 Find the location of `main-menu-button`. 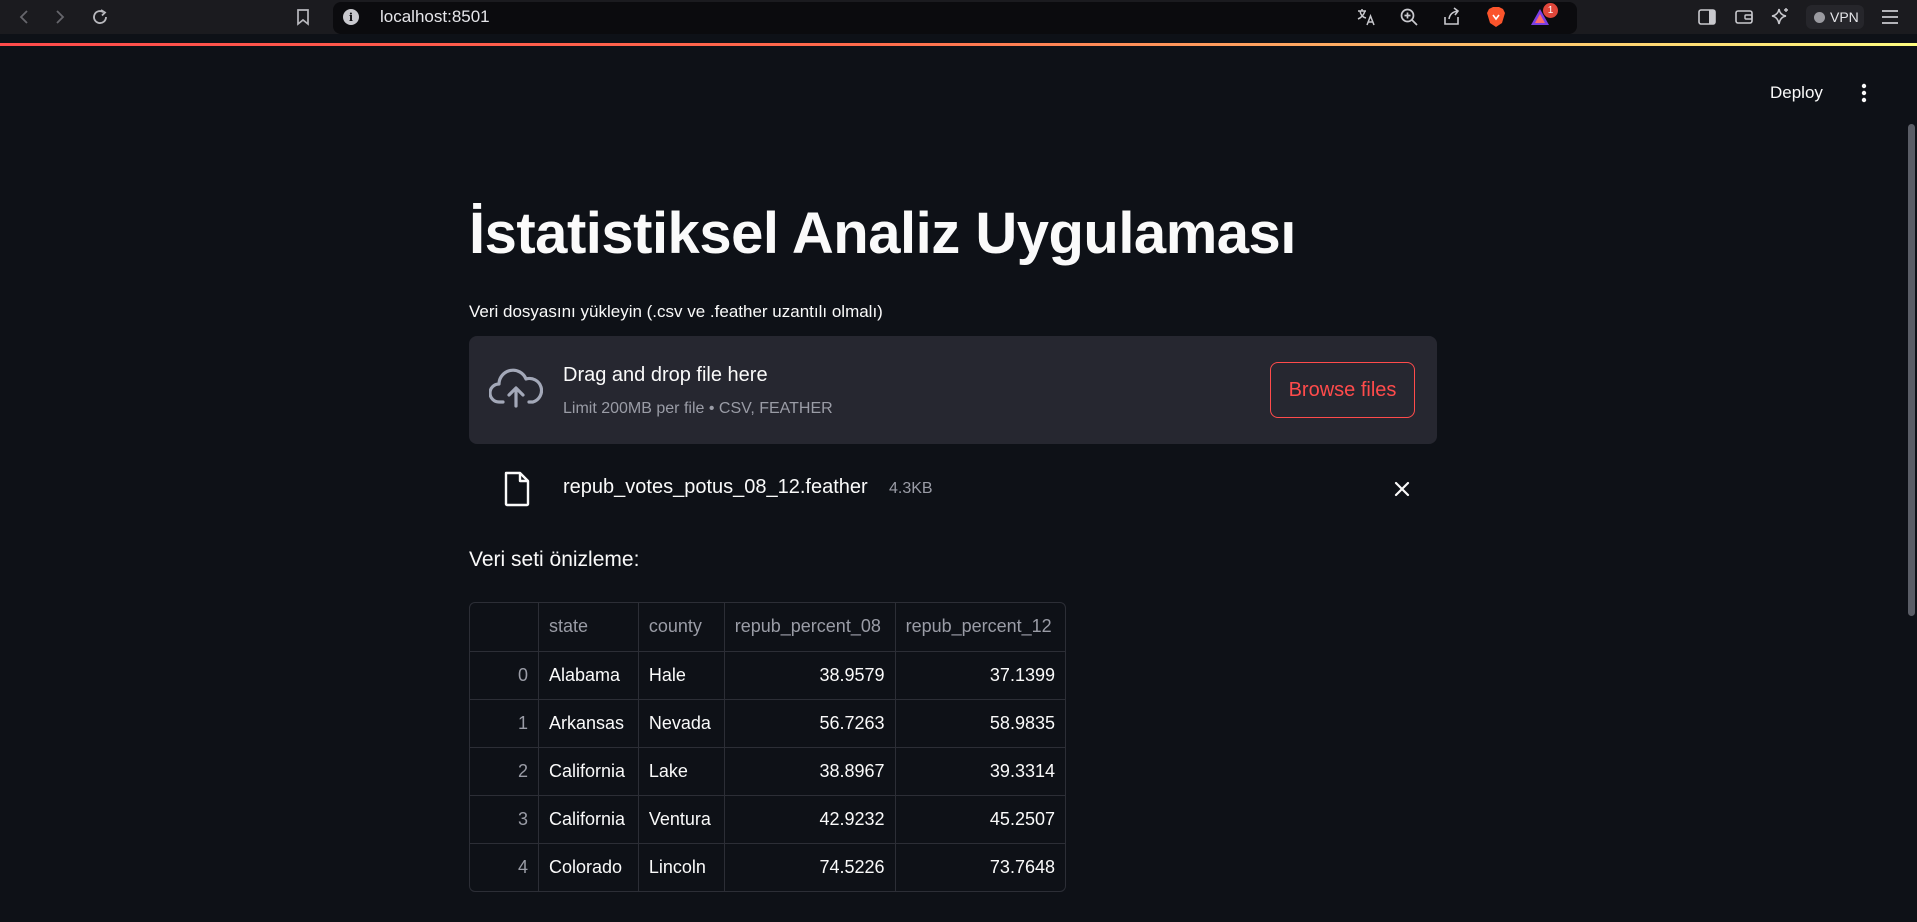

main-menu-button is located at coordinates (1864, 93).